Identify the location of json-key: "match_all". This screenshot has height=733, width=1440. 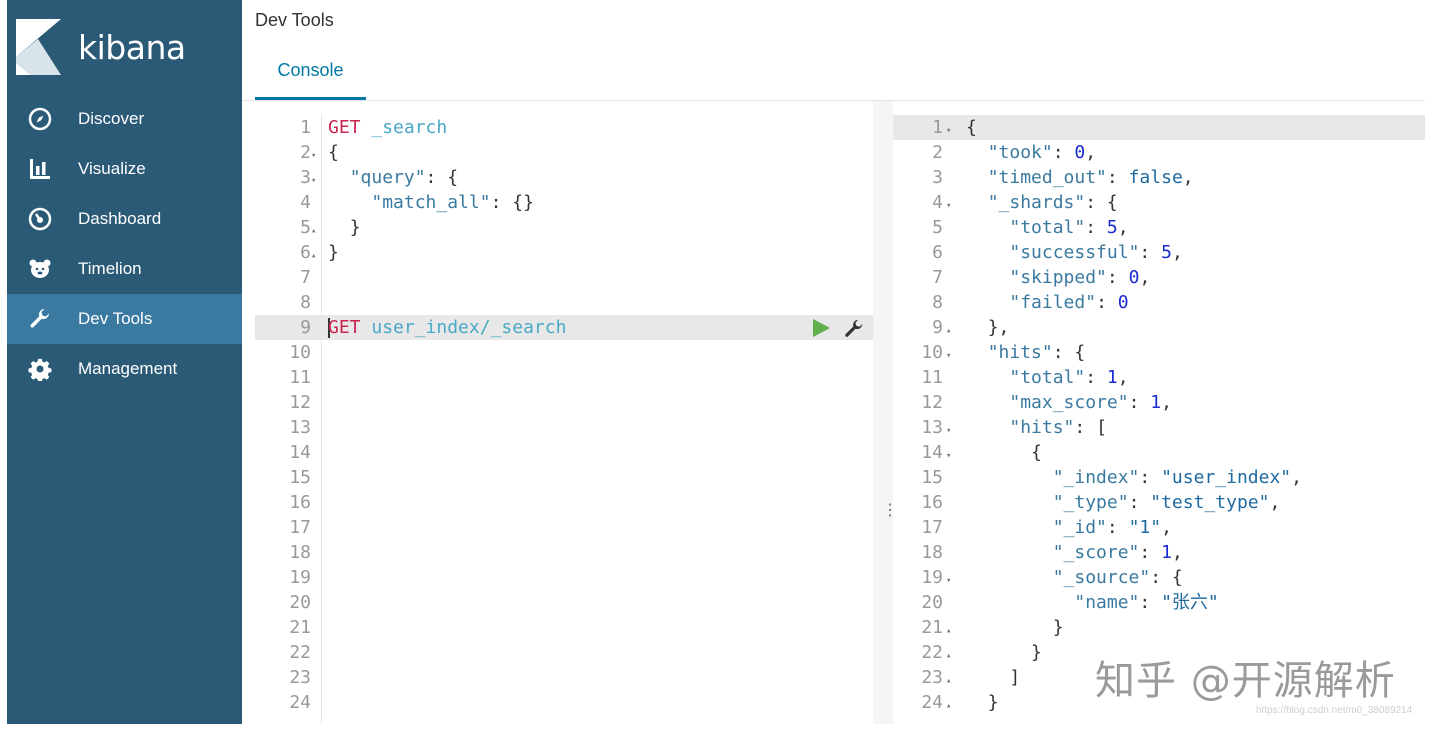
(431, 202).